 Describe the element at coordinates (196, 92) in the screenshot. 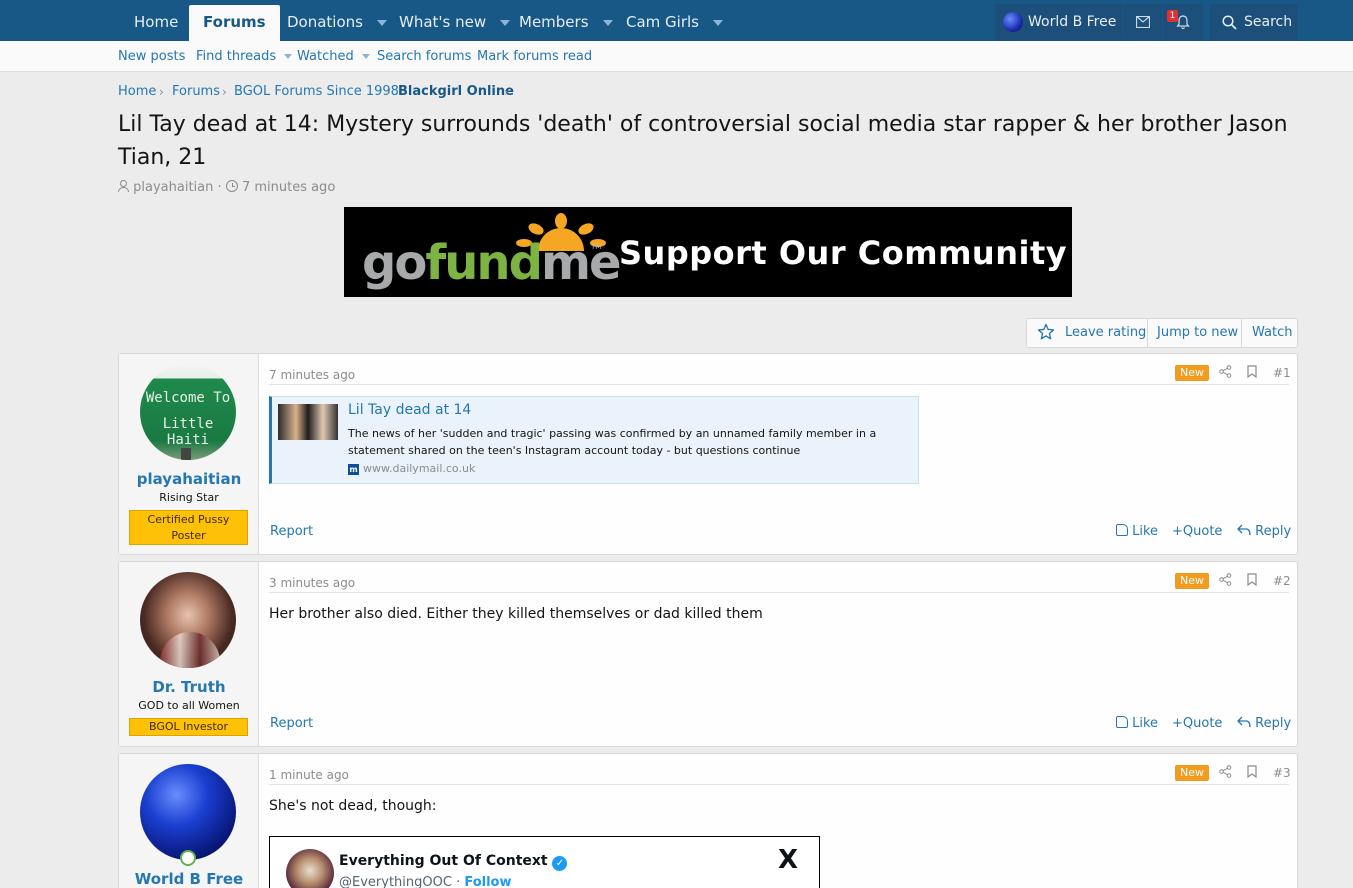

I see `breadcrumb-forums: Forums` at that location.